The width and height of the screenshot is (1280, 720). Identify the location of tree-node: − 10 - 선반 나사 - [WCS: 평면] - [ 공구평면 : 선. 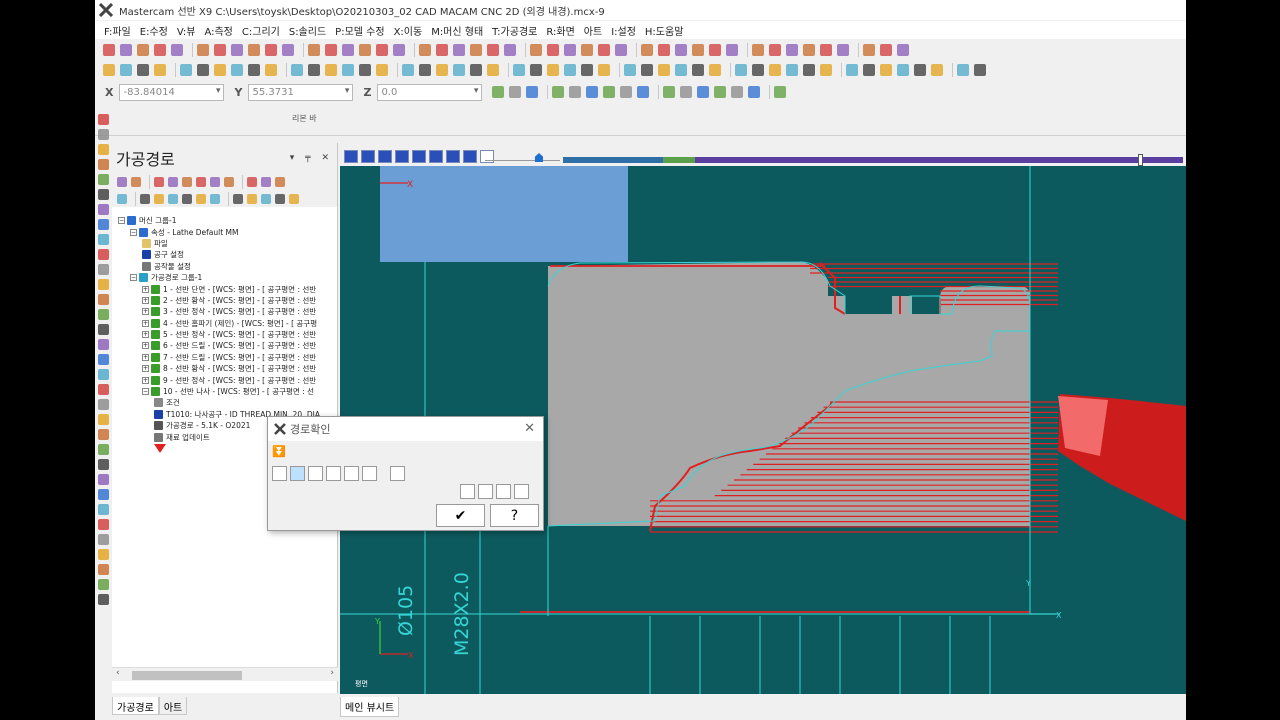
(225, 391).